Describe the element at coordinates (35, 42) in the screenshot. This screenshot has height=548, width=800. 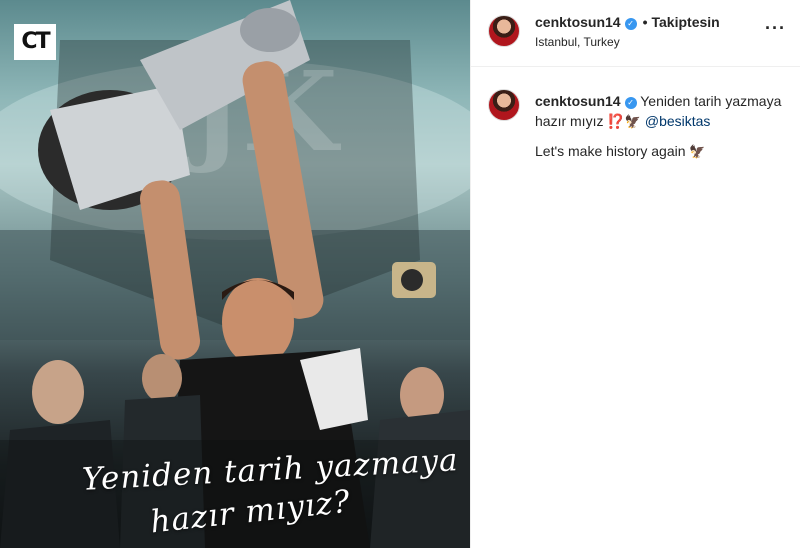
I see `brand-logo: CT` at that location.